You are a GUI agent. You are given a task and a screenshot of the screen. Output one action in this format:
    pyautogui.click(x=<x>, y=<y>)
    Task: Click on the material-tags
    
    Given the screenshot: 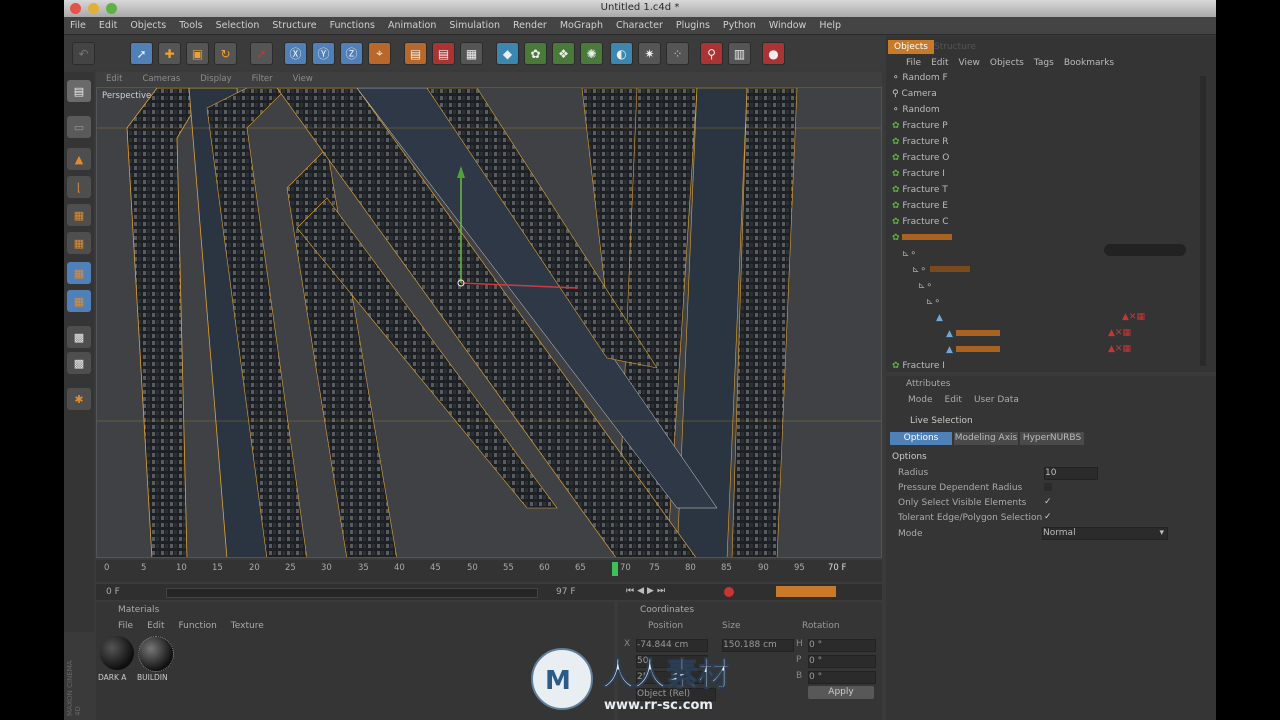 What is the action you would take?
    pyautogui.click(x=1145, y=250)
    